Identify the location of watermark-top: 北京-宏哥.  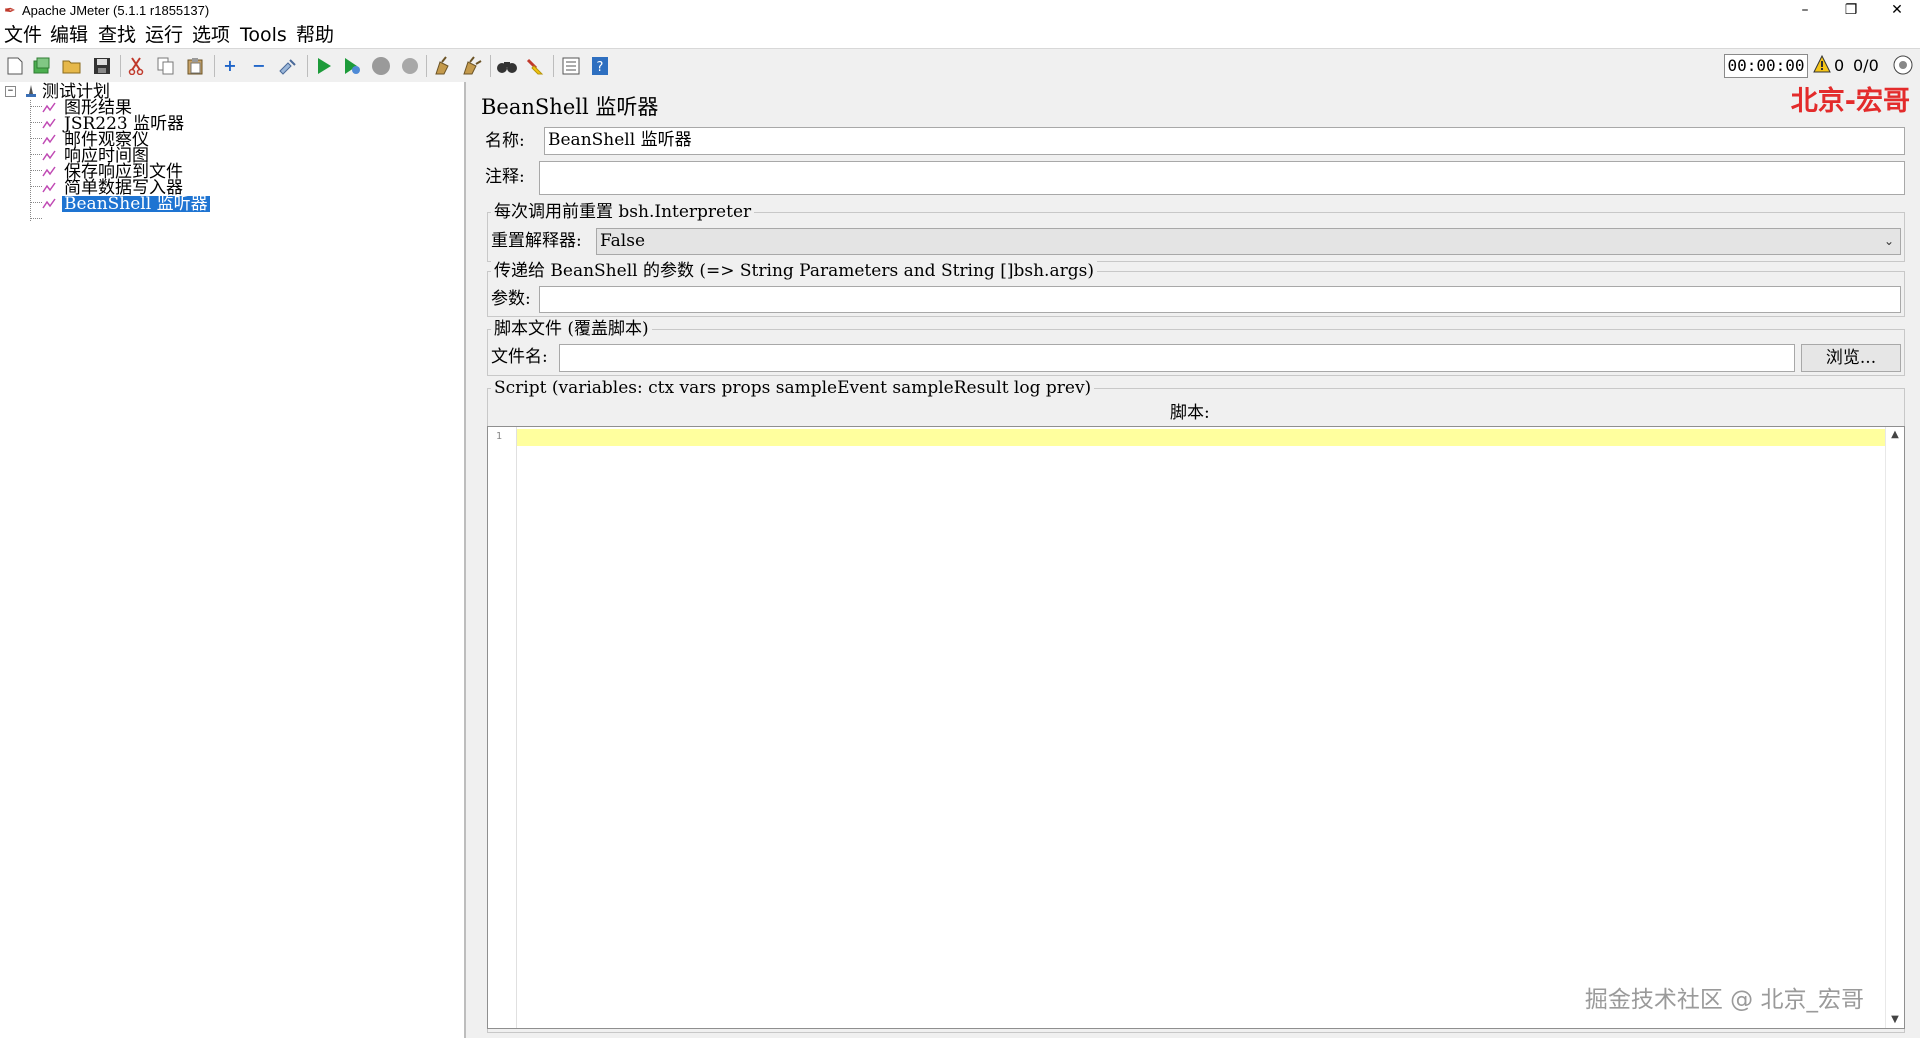
(1850, 101).